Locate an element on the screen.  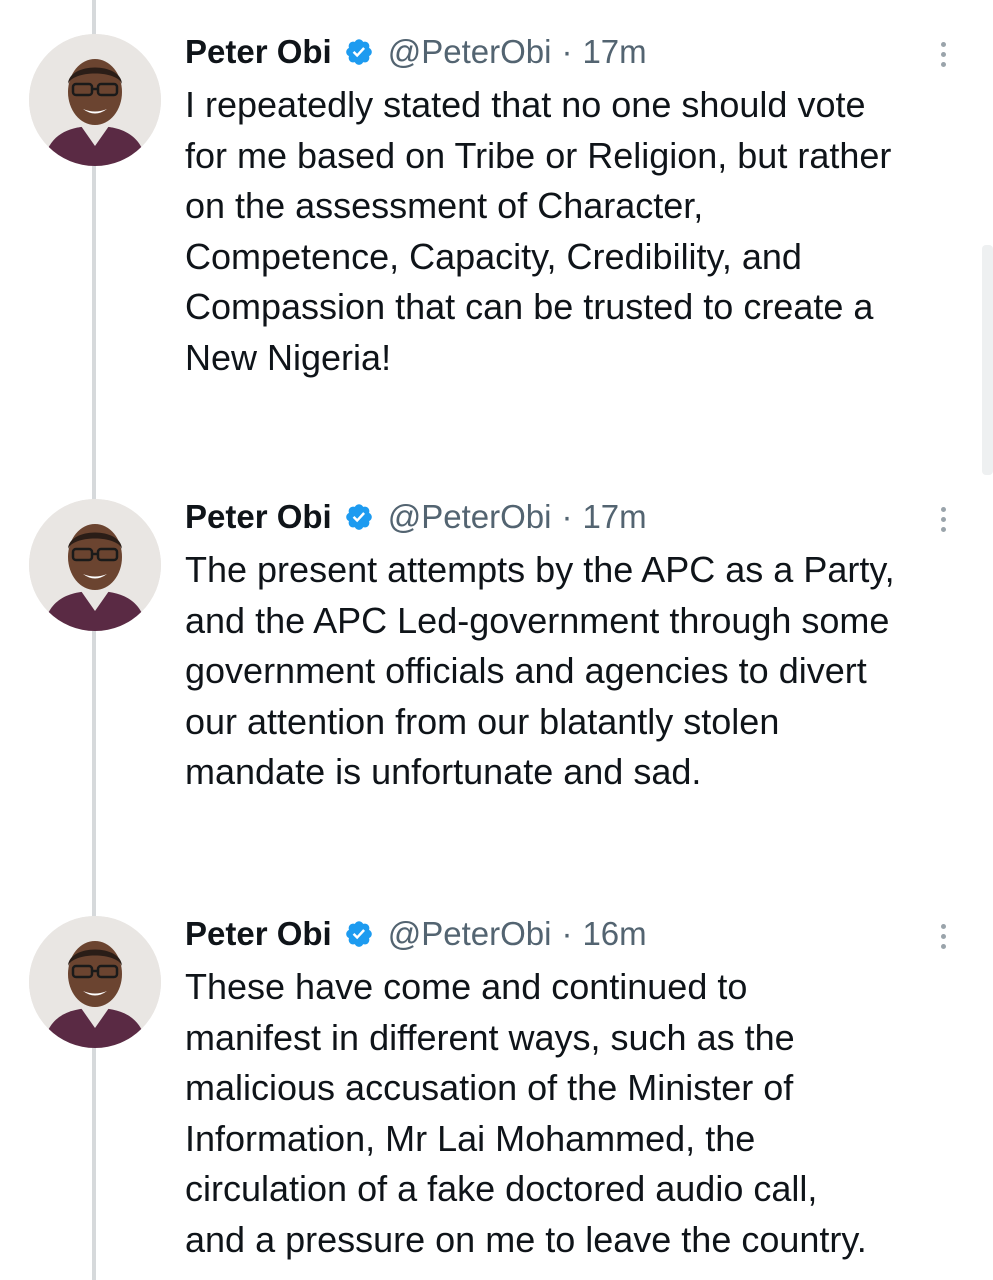
tweet-header: Peter Obi @PeterObi · 16m is located at coordinates (416, 934).